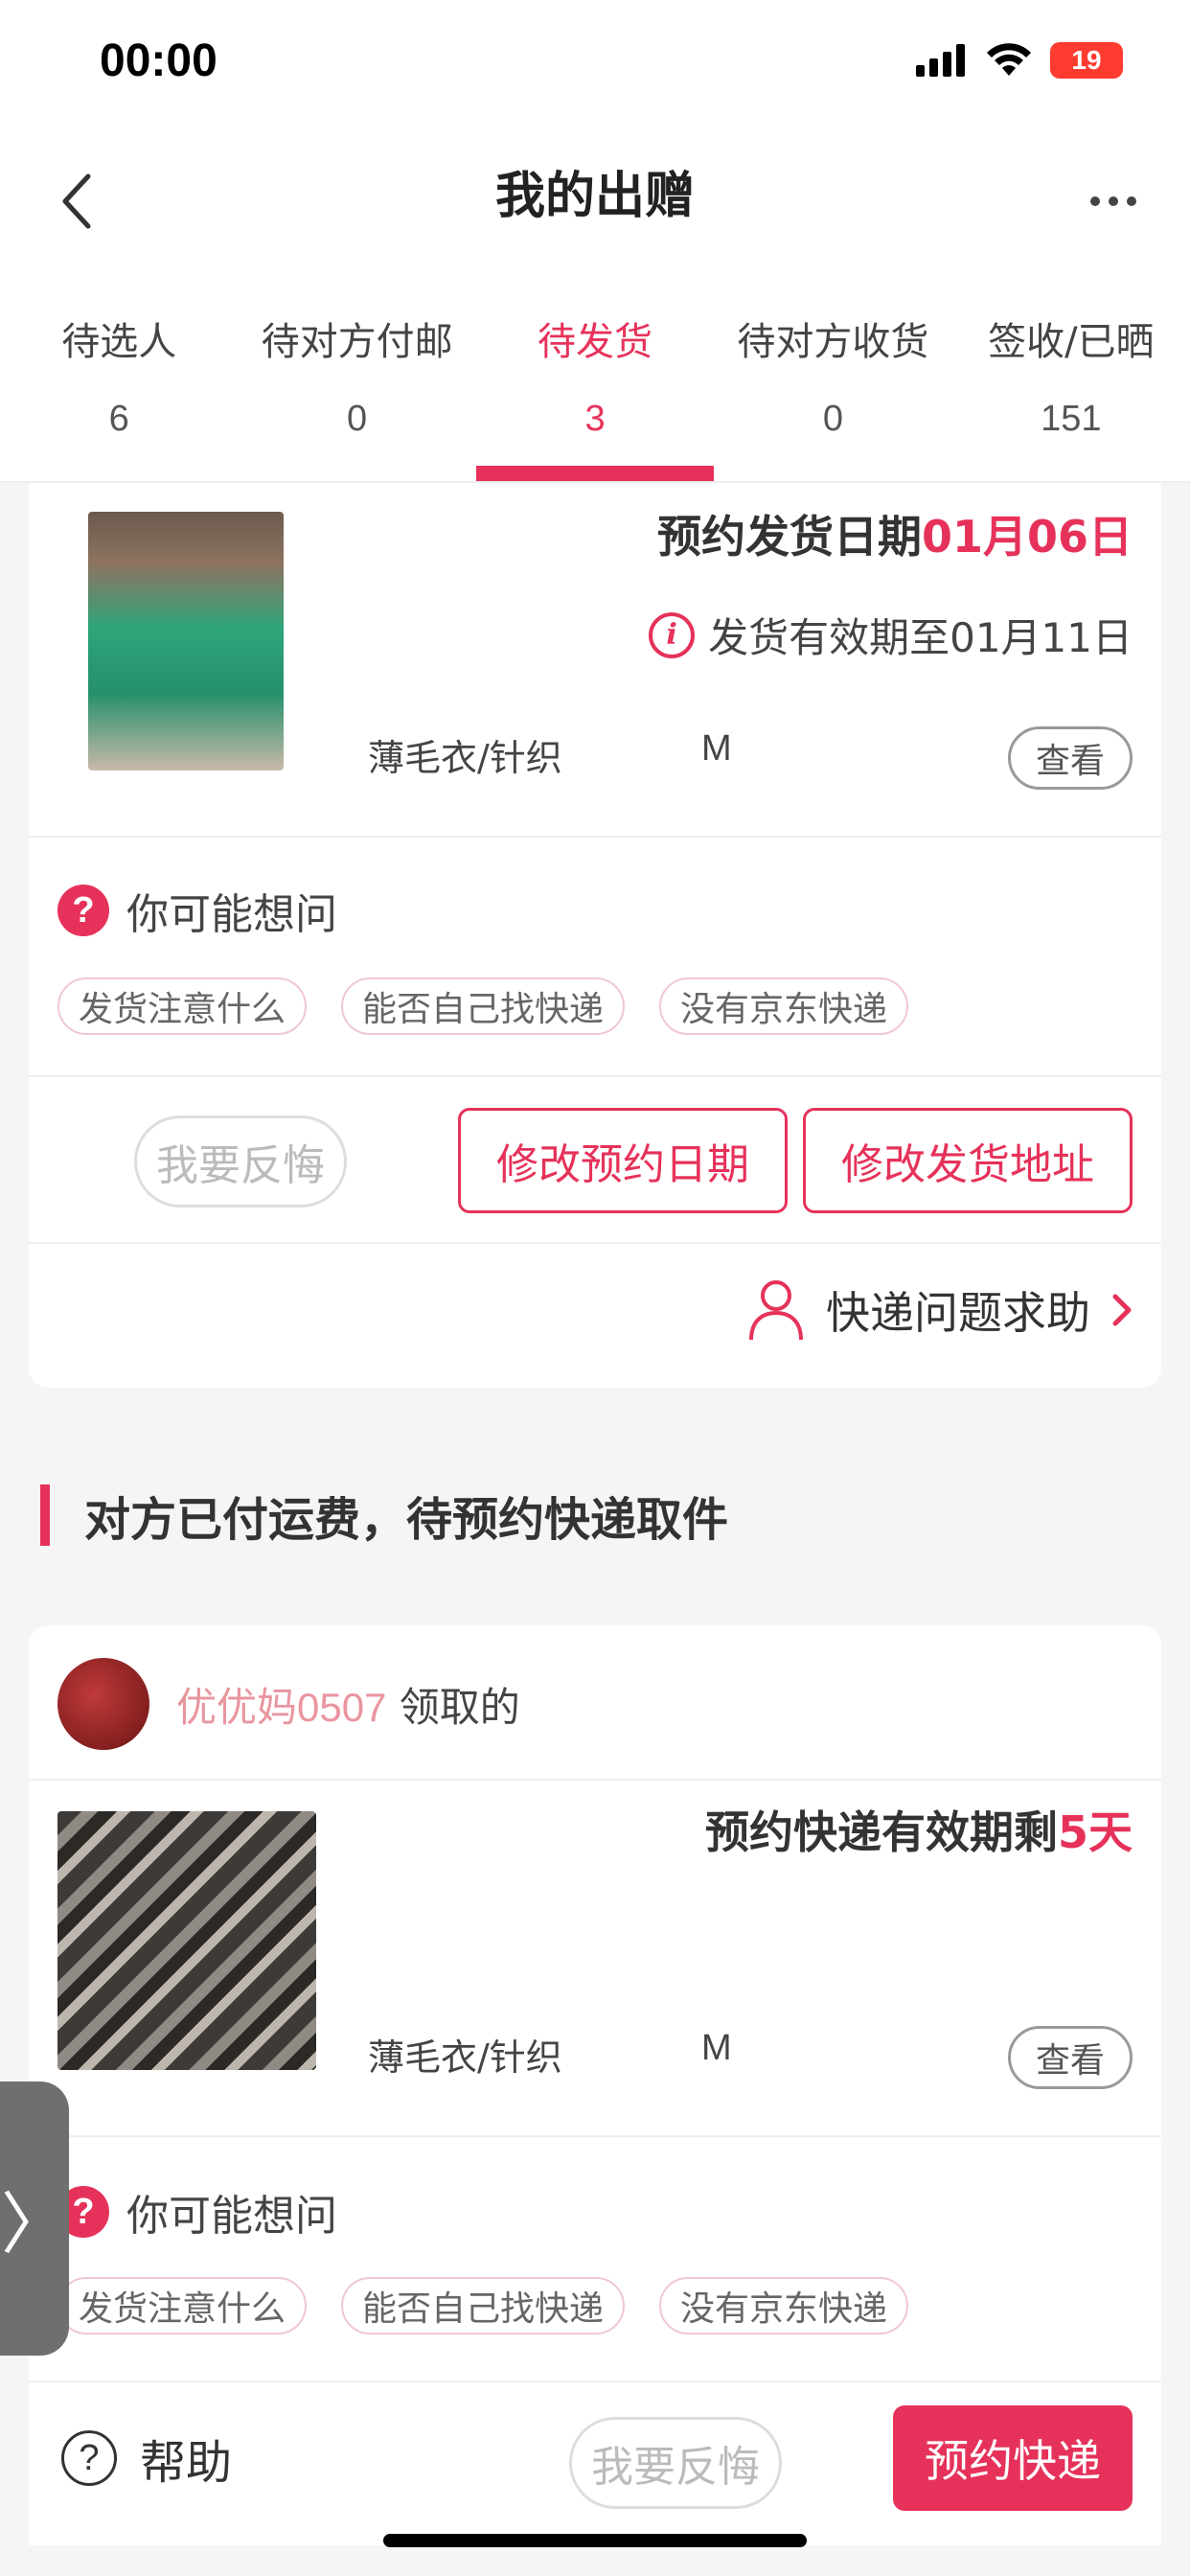 This screenshot has width=1190, height=2576. Describe the element at coordinates (968, 1160) in the screenshot. I see `change-address-button: 修改发货地址` at that location.